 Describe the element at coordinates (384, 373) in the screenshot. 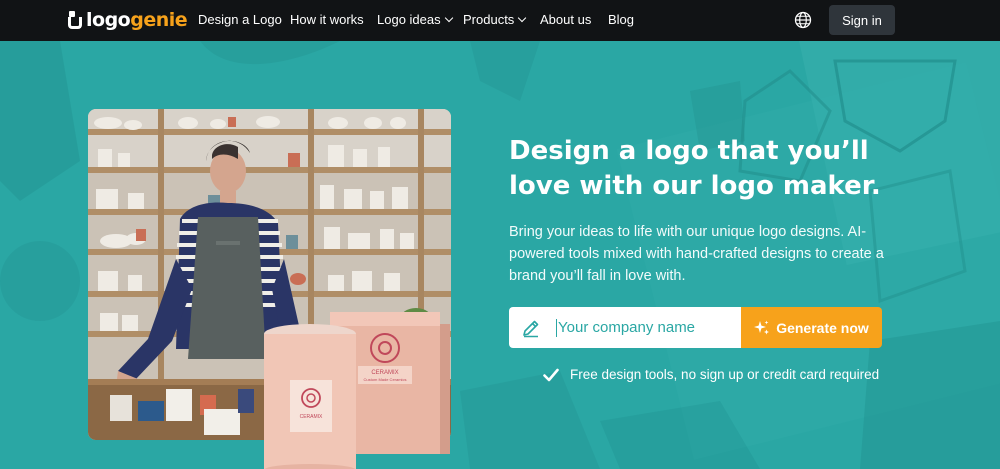

I see `box-brand-text: CERAMIX` at that location.